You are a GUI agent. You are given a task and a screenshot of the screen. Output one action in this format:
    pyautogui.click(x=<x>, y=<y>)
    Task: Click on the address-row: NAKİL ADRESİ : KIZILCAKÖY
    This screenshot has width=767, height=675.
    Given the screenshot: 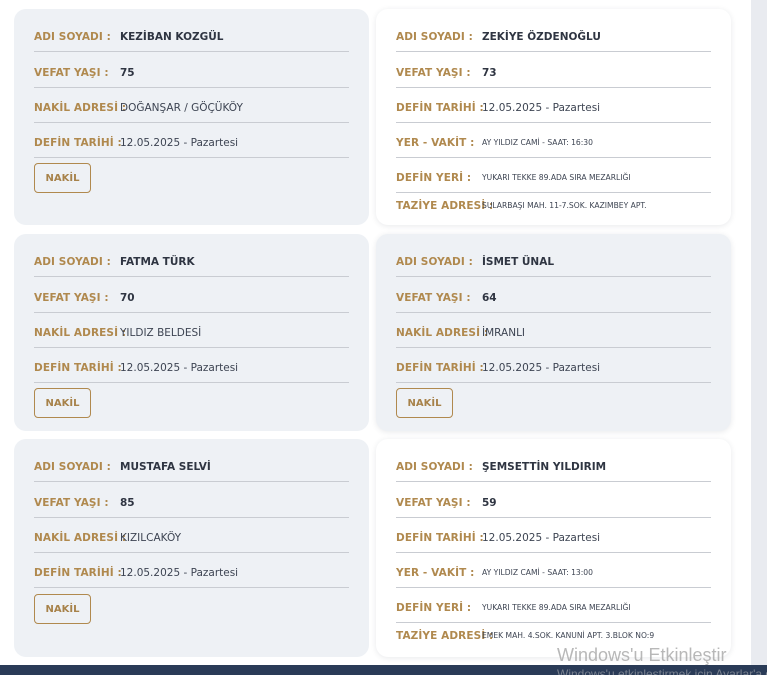 What is the action you would take?
    pyautogui.click(x=191, y=542)
    